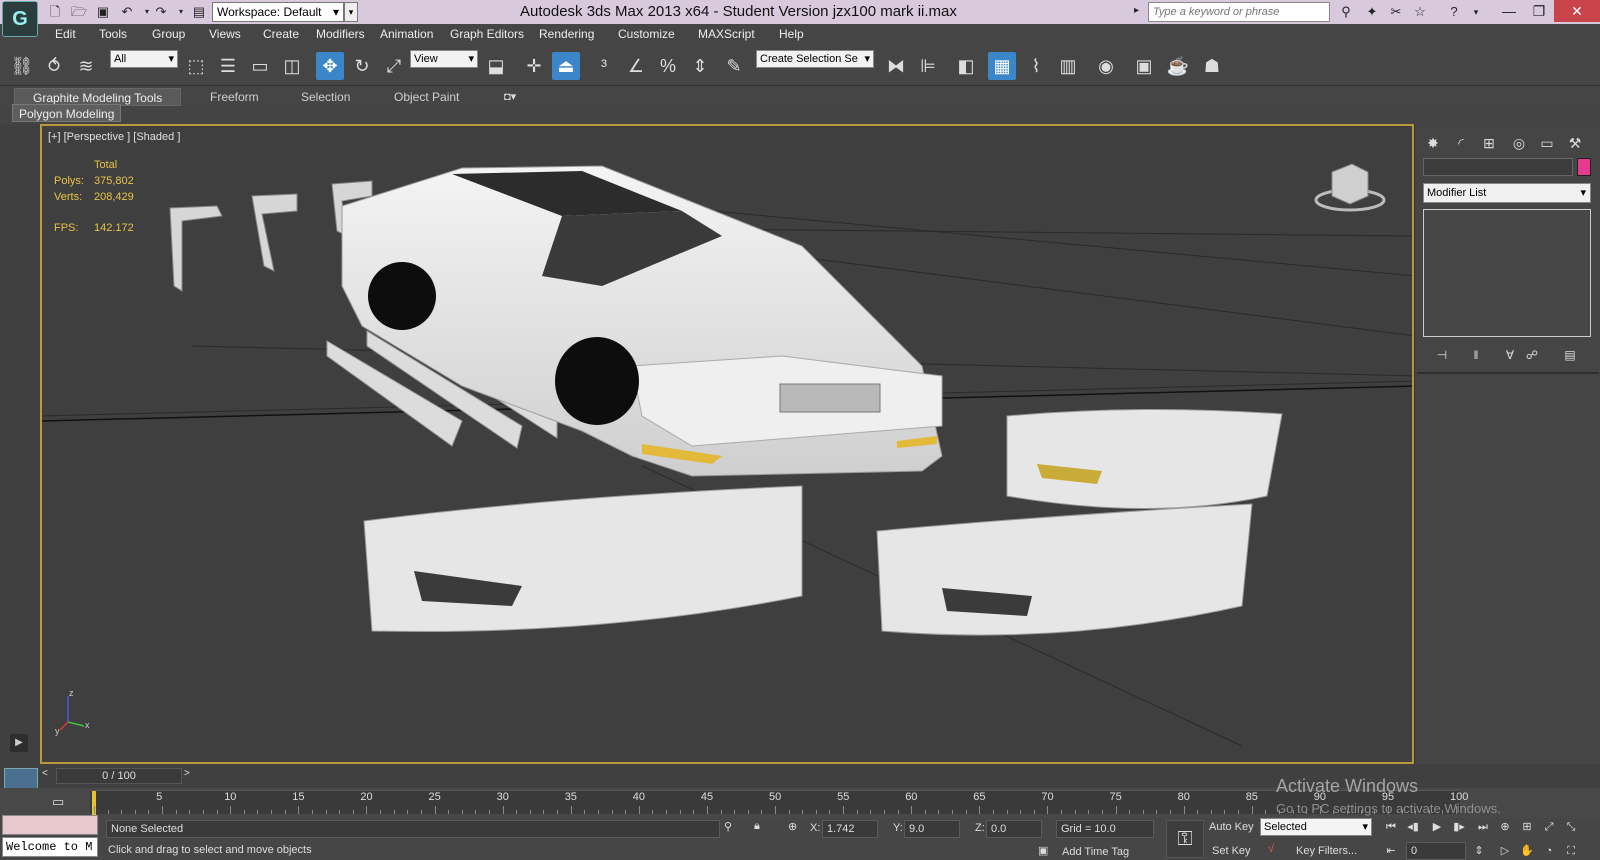 The height and width of the screenshot is (860, 1600). I want to click on project-folder-icon: ▤, so click(199, 12).